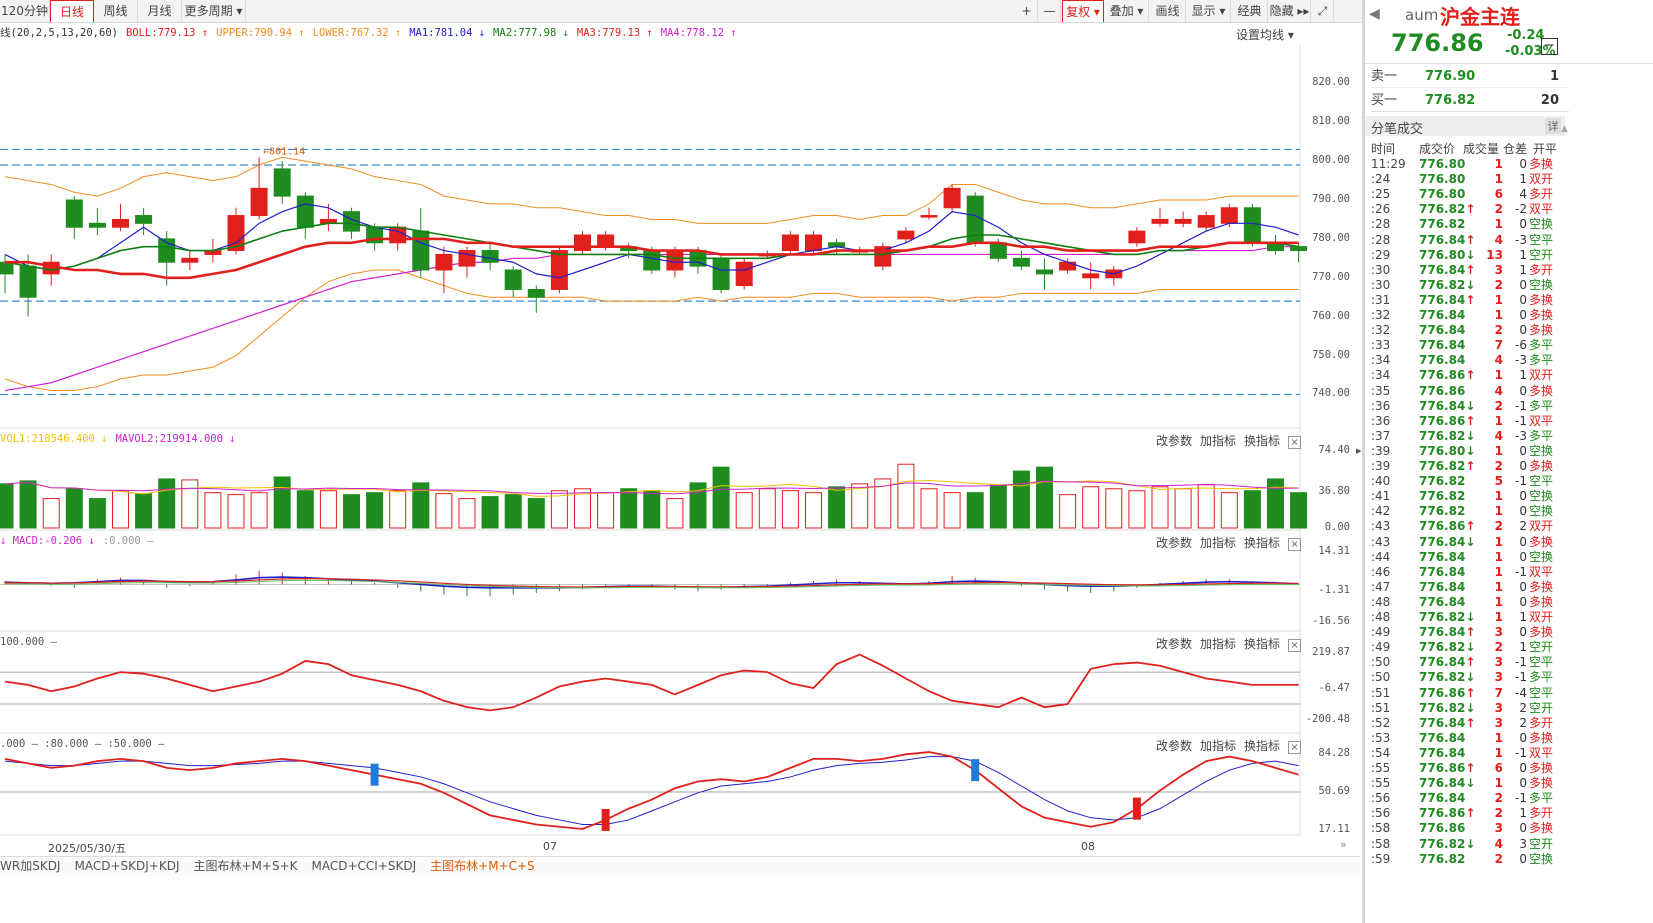 The width and height of the screenshot is (1653, 923). Describe the element at coordinates (1381, 783) in the screenshot. I see `trade-time: :55` at that location.